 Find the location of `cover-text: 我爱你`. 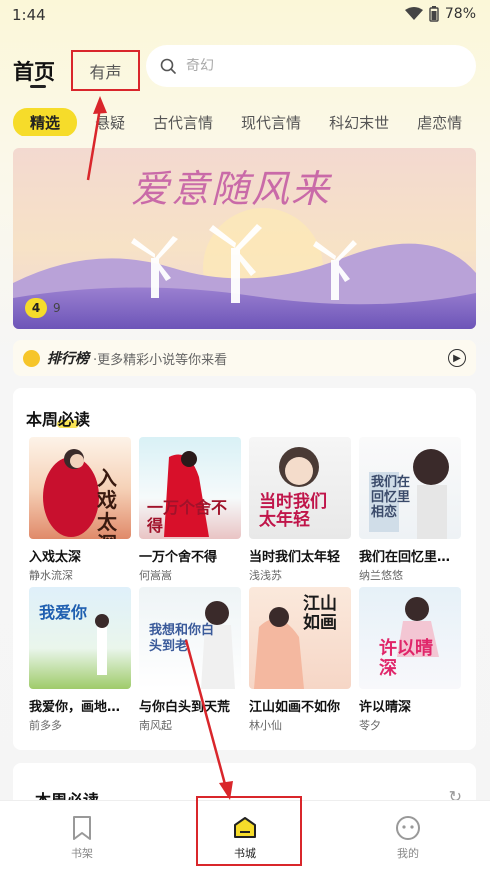

cover-text: 我爱你 is located at coordinates (63, 612).